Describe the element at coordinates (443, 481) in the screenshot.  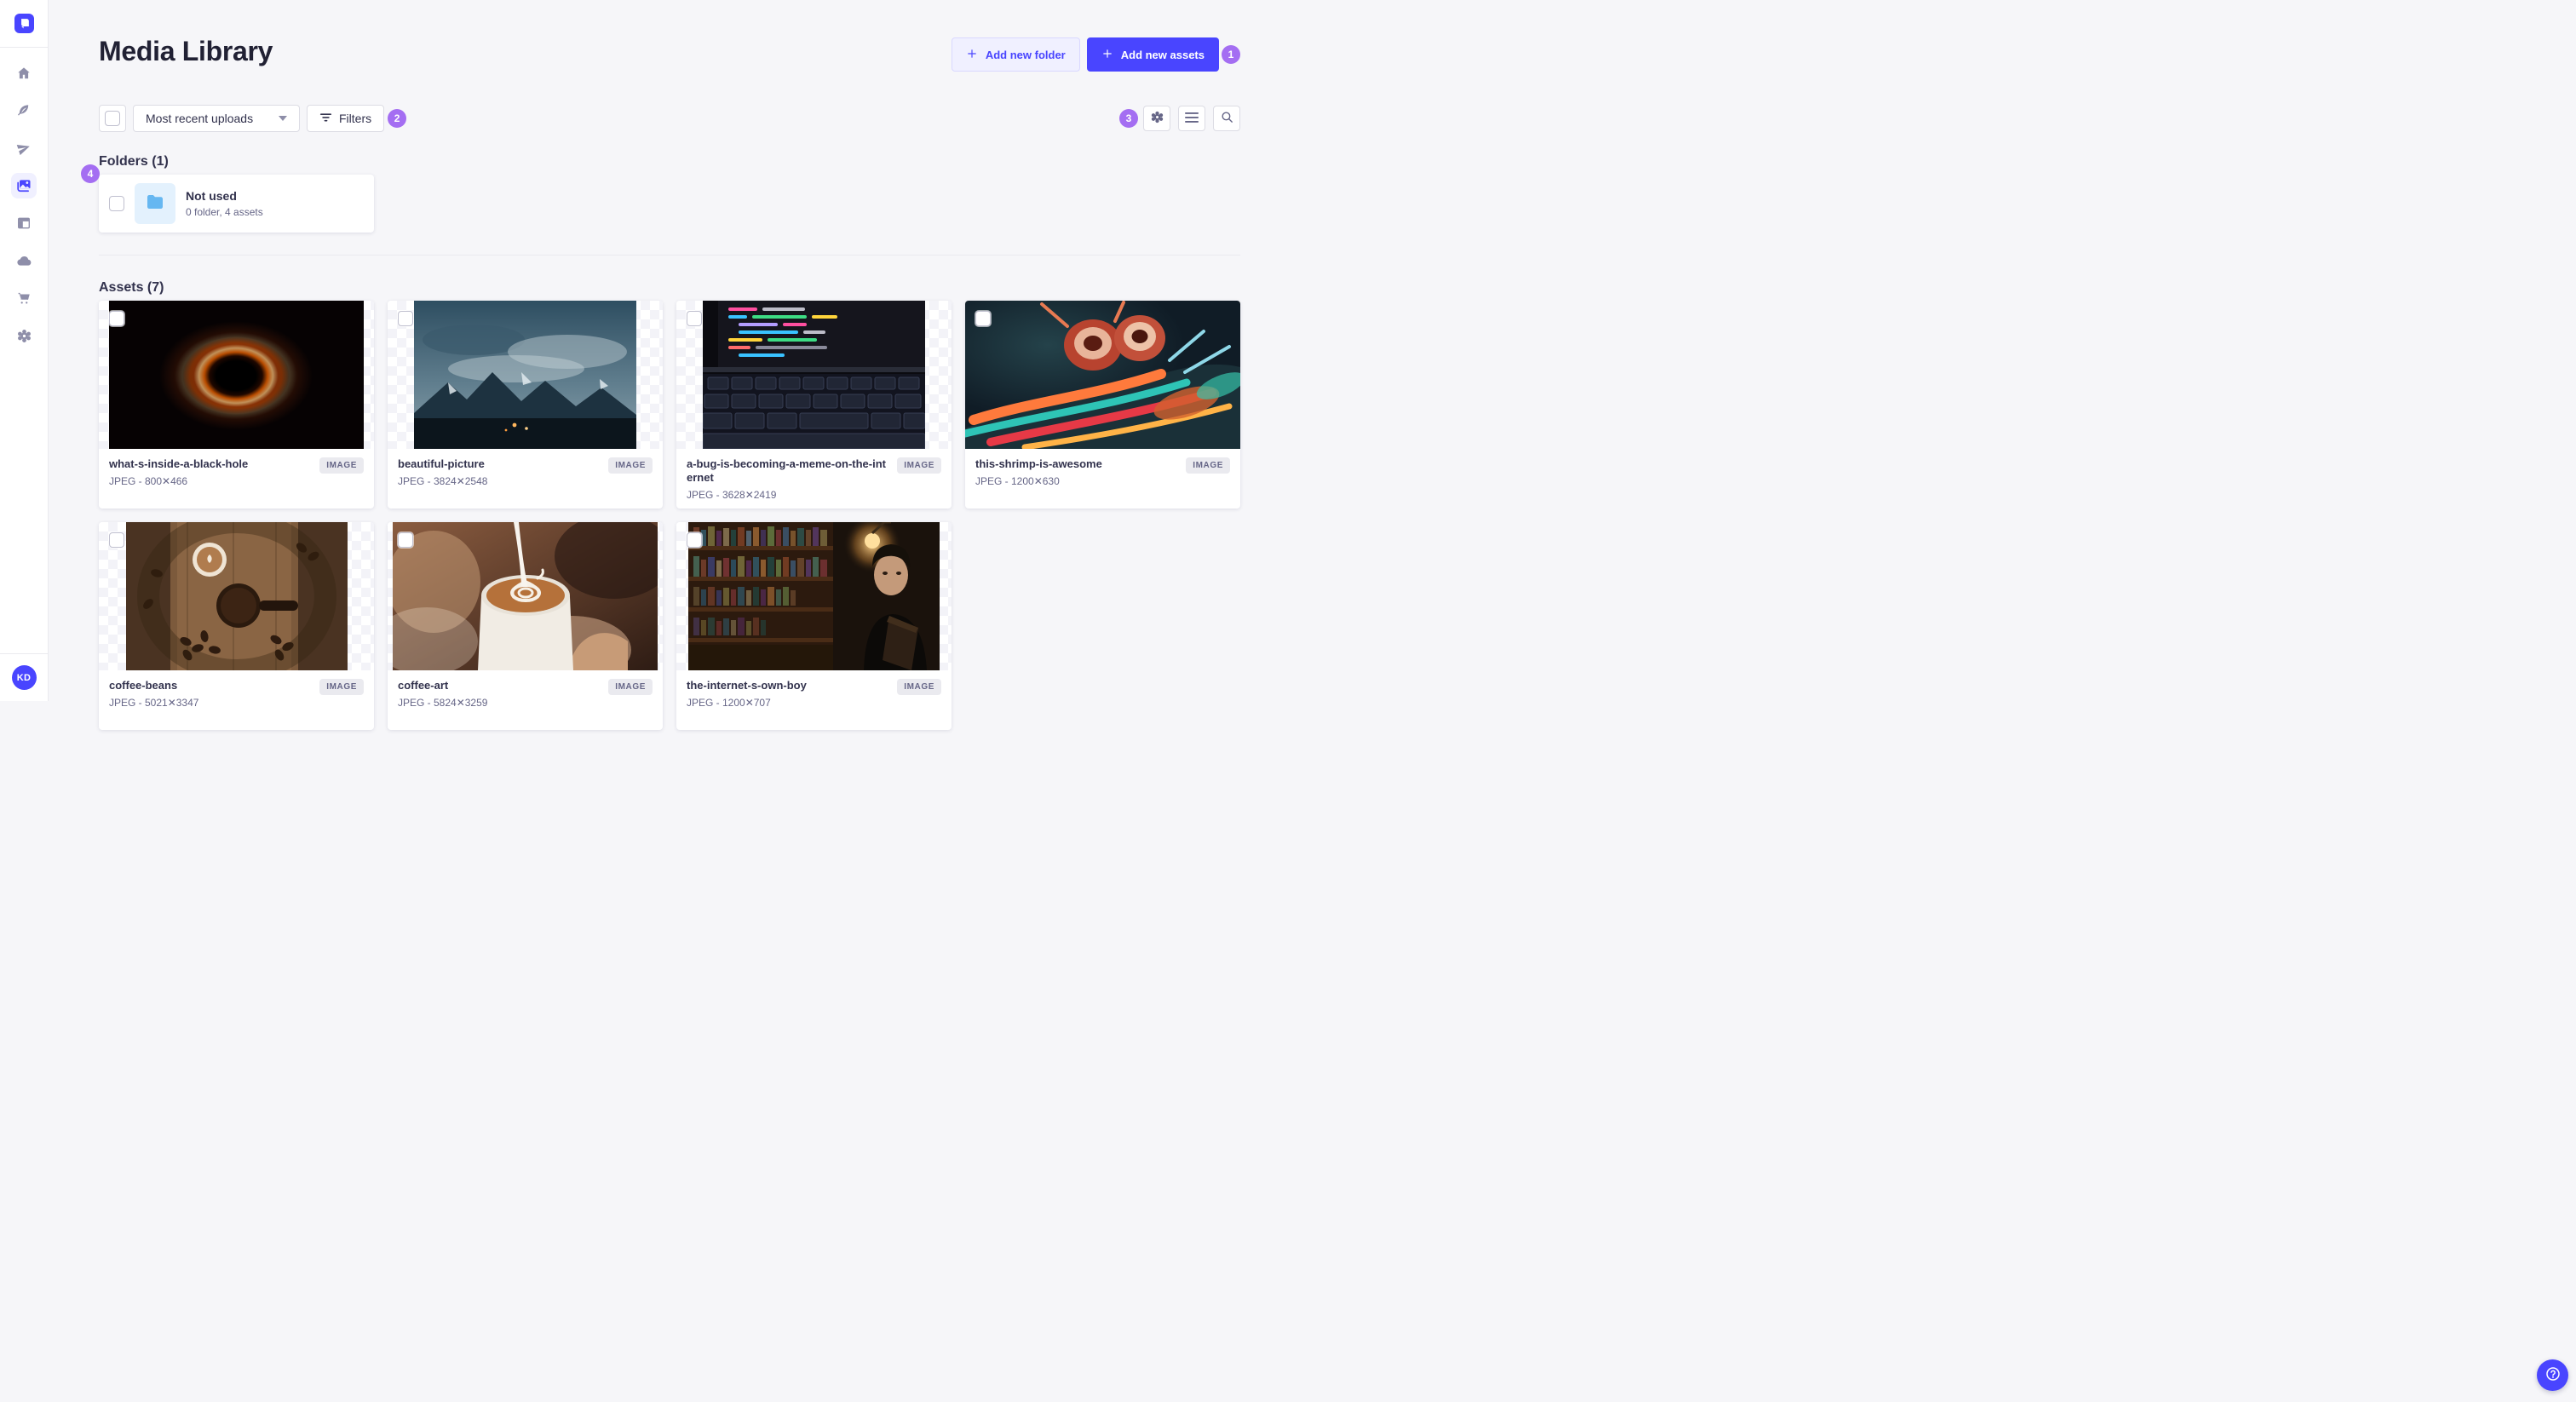
I see `asset-meta: JPEG - 3824✕2548` at that location.